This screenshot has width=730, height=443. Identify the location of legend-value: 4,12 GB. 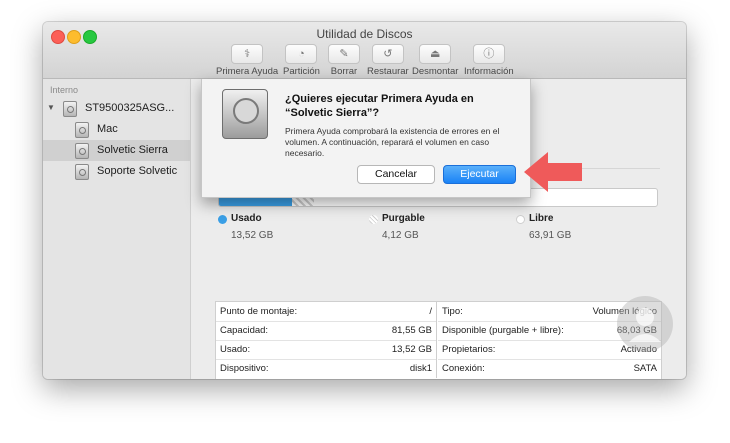
(400, 235).